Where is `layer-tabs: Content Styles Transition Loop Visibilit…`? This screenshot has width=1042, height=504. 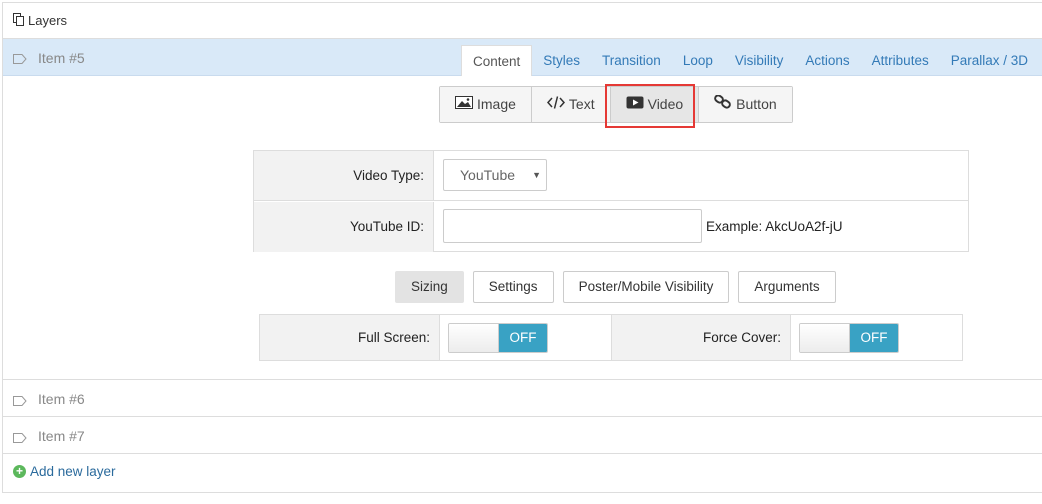 layer-tabs: Content Styles Transition Loop Visibilit… is located at coordinates (749, 60).